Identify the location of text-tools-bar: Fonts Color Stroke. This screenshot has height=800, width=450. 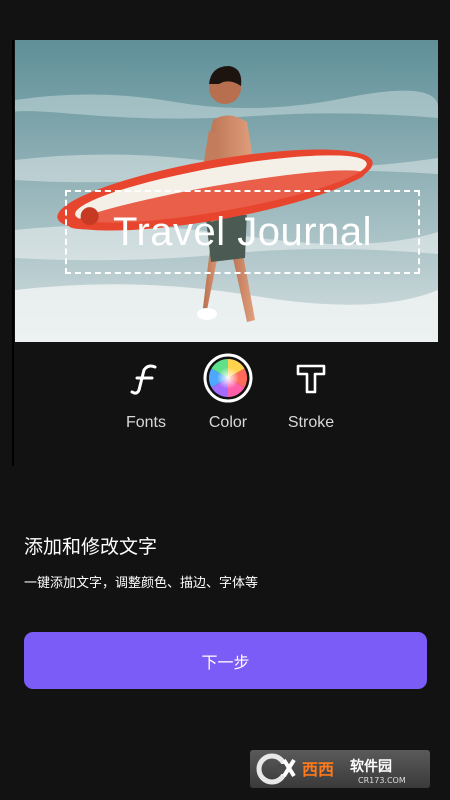
(225, 397).